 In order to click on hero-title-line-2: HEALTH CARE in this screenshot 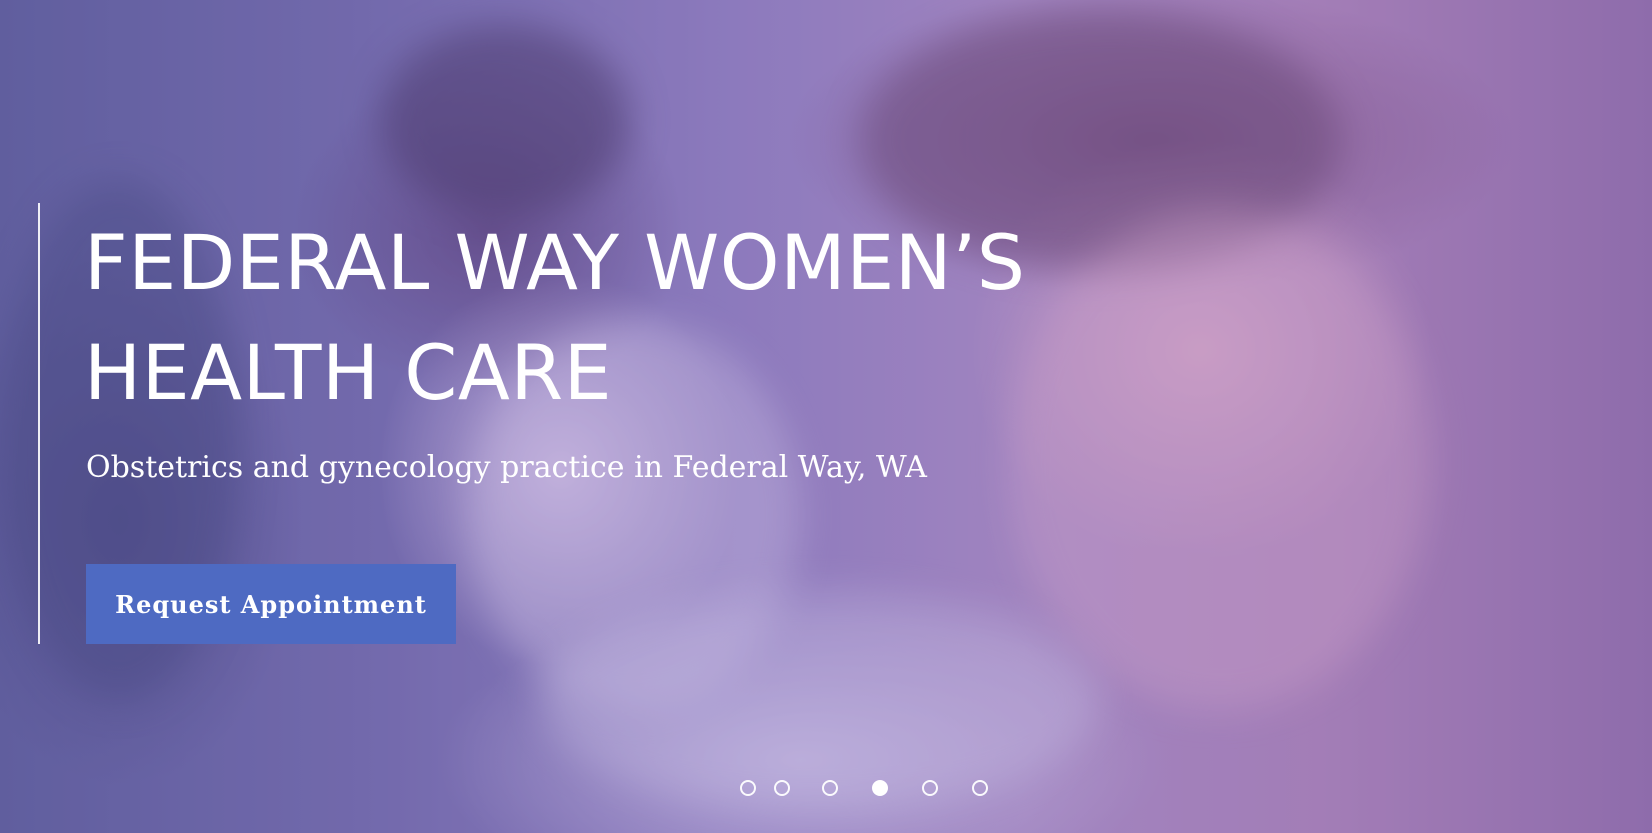, I will do `click(348, 372)`.